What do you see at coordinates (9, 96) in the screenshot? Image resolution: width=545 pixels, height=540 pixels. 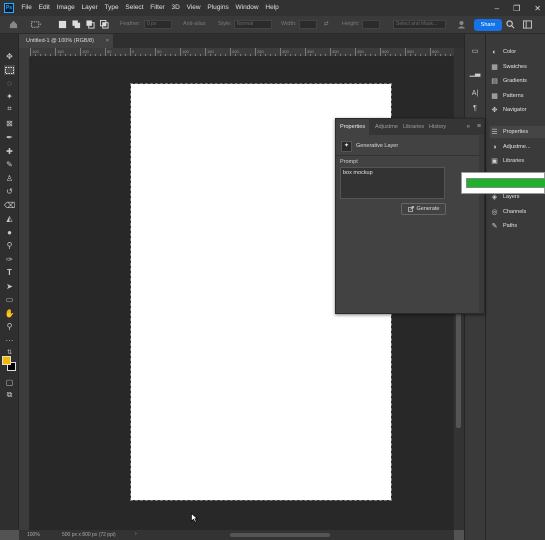 I see `quick-selection-tool-icon: ✦` at bounding box center [9, 96].